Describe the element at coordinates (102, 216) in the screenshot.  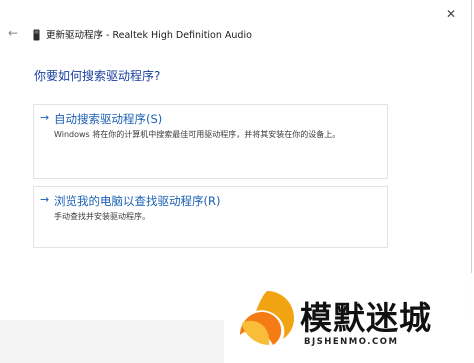
I see `option-description: 手动查找并安装驱动程序。` at that location.